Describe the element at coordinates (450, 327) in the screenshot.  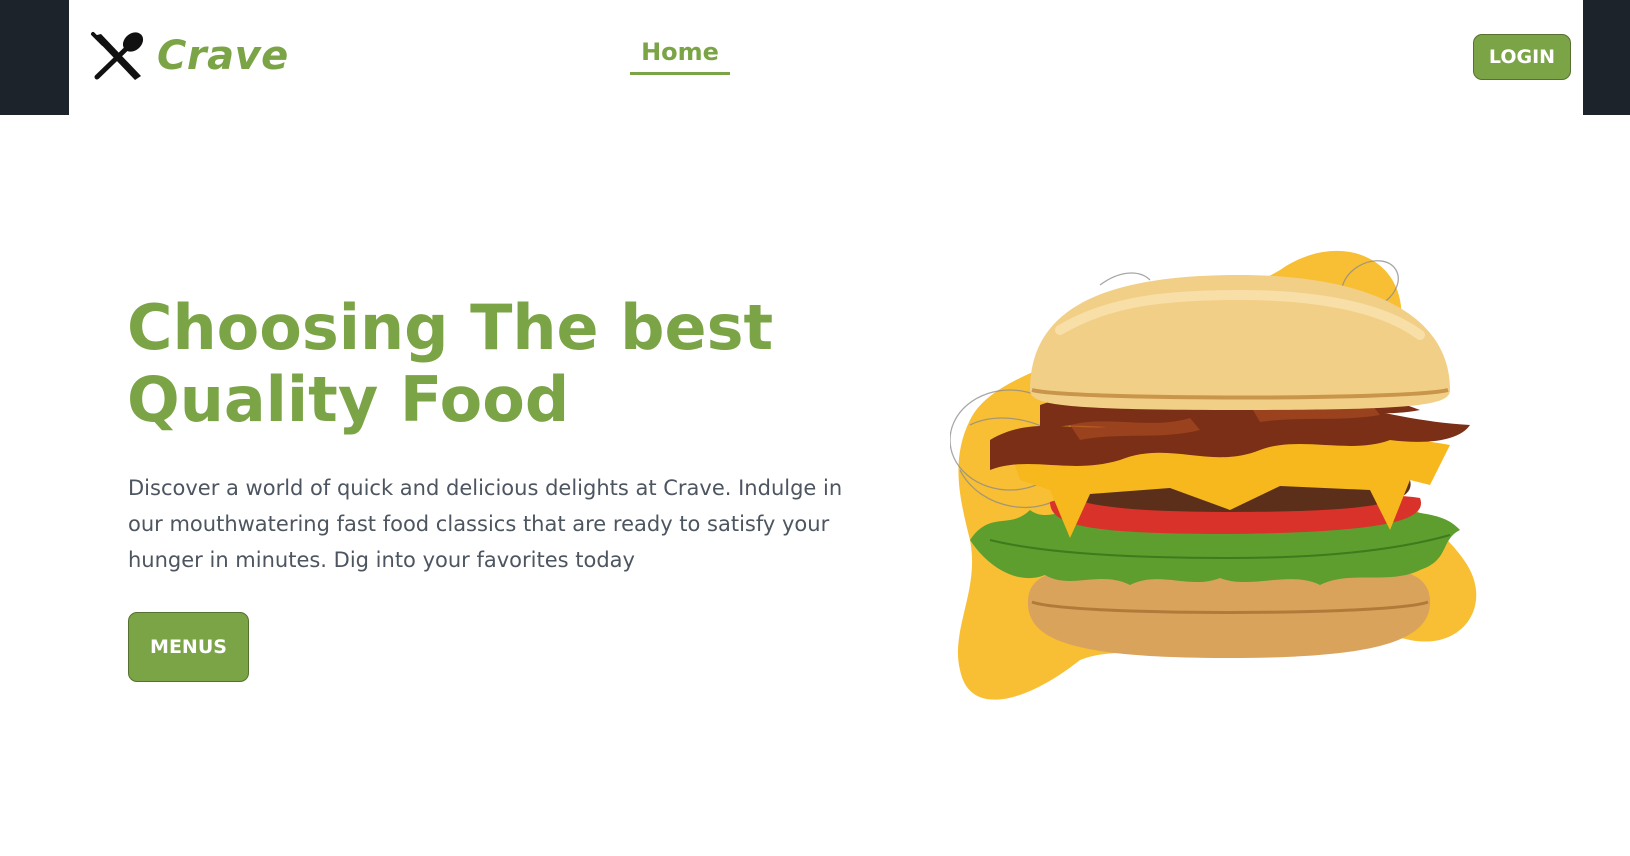
I see `hero-title-line1: Choosing The best` at that location.